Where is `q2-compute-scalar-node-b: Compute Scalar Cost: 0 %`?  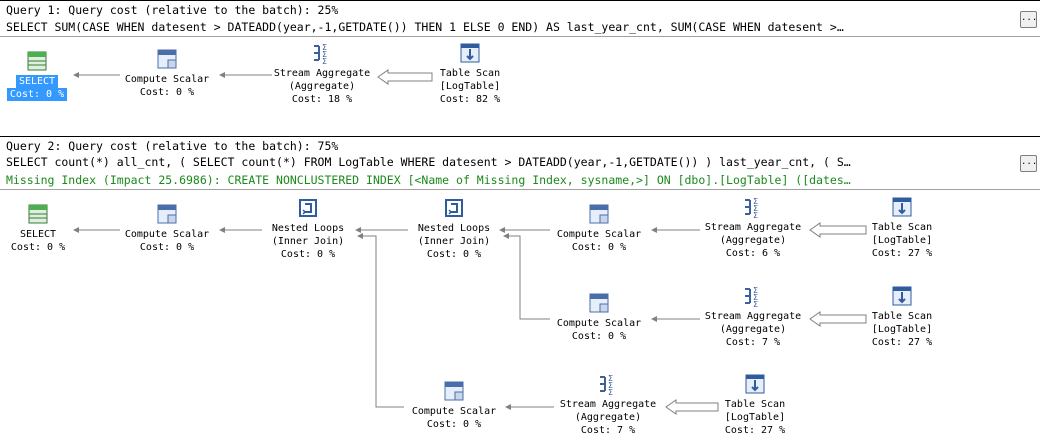 q2-compute-scalar-node-b: Compute Scalar Cost: 0 % is located at coordinates (599, 317).